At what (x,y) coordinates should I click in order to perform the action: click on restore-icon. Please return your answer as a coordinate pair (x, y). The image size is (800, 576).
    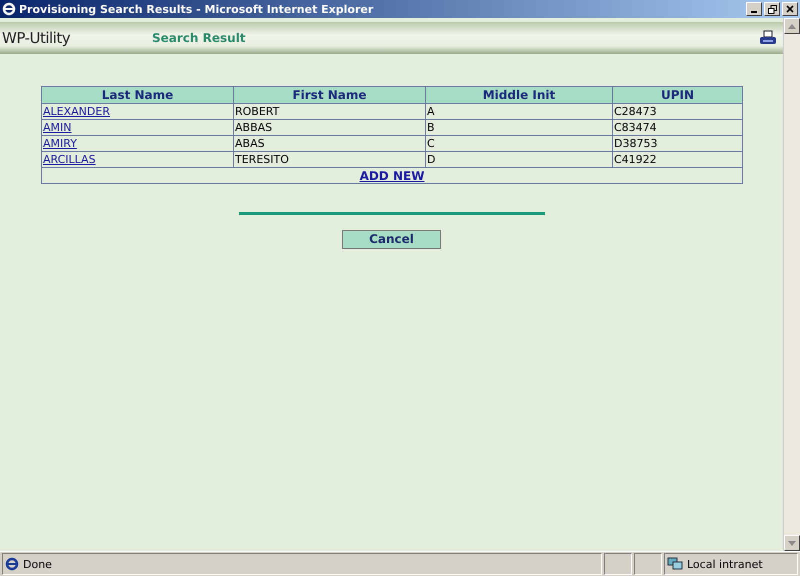
    Looking at the image, I should click on (772, 9).